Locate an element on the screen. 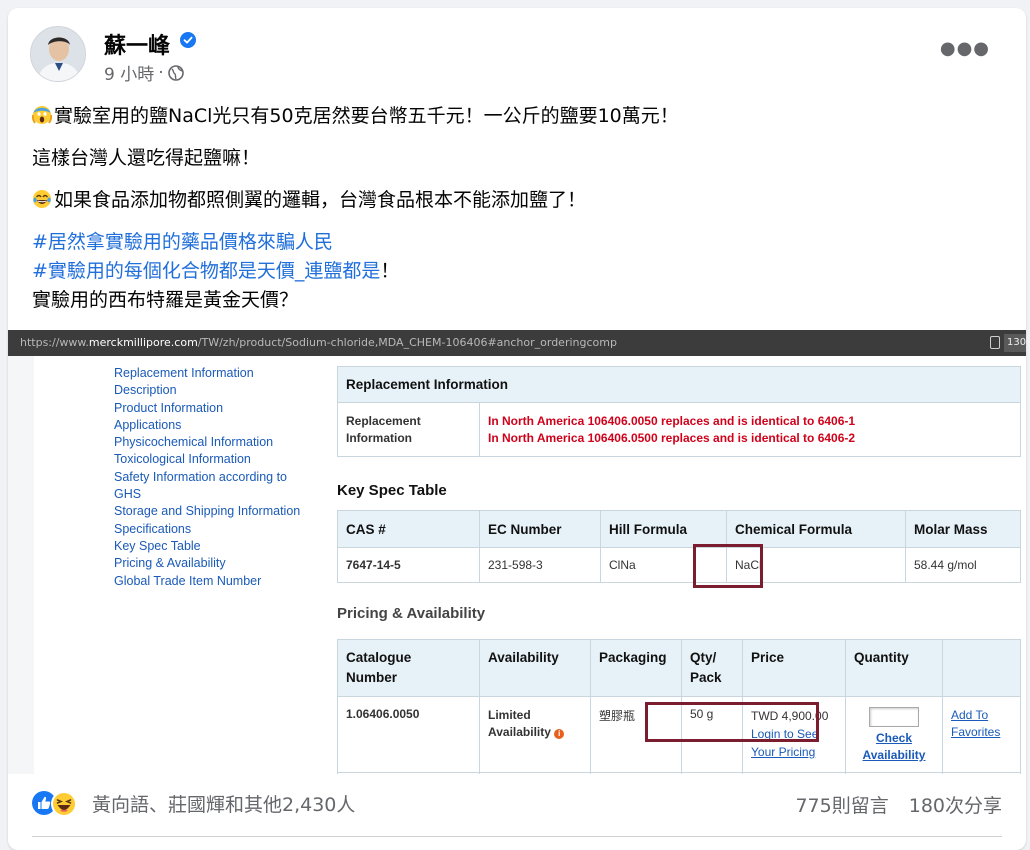 Image resolution: width=1030 pixels, height=850 pixels. sidebar-item: Toxicological Information is located at coordinates (182, 459).